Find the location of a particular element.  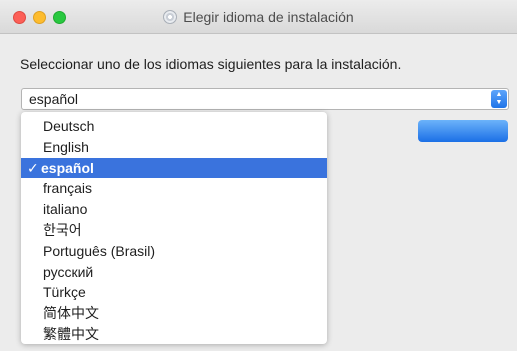

language-option-deutsch: Deutsch is located at coordinates (174, 126).